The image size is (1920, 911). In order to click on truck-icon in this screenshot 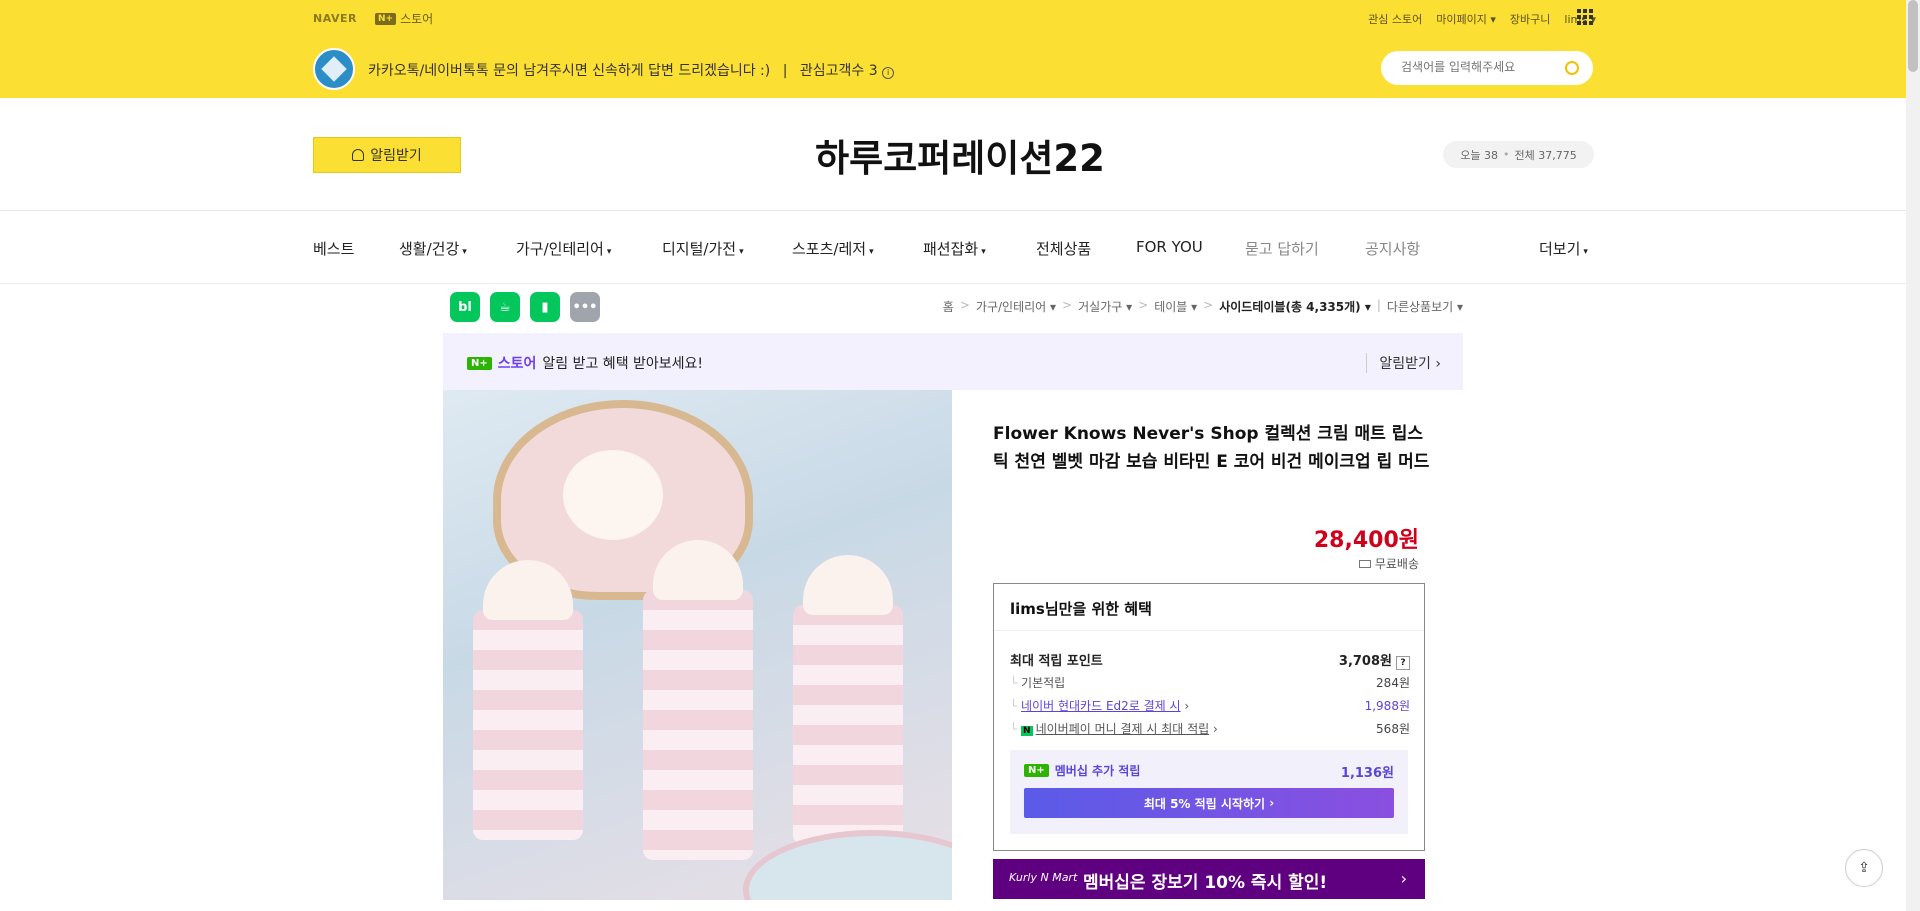, I will do `click(1364, 563)`.